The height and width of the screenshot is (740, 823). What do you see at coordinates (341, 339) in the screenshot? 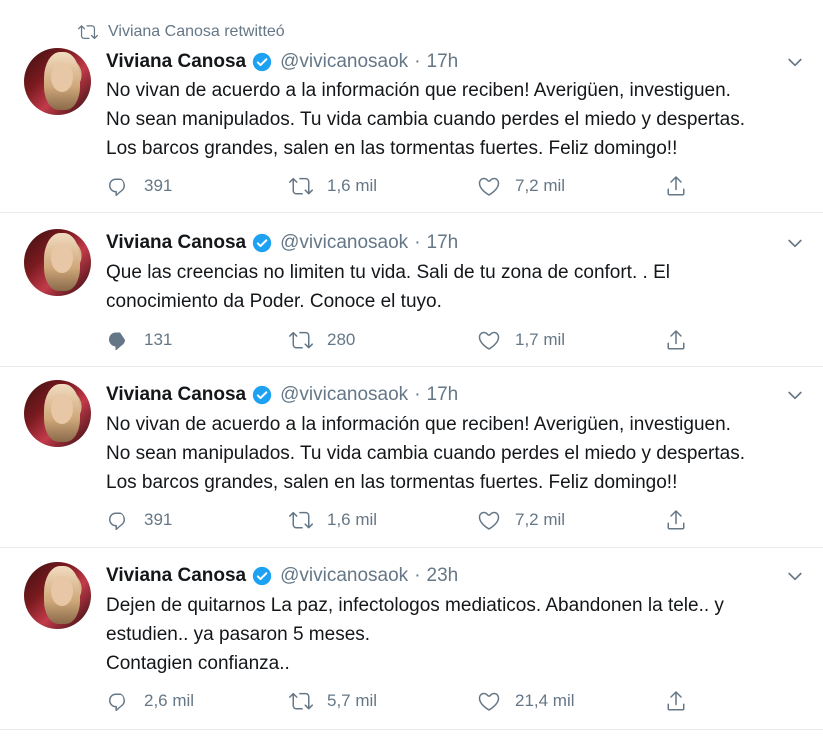
I see `retweet-count: 280` at bounding box center [341, 339].